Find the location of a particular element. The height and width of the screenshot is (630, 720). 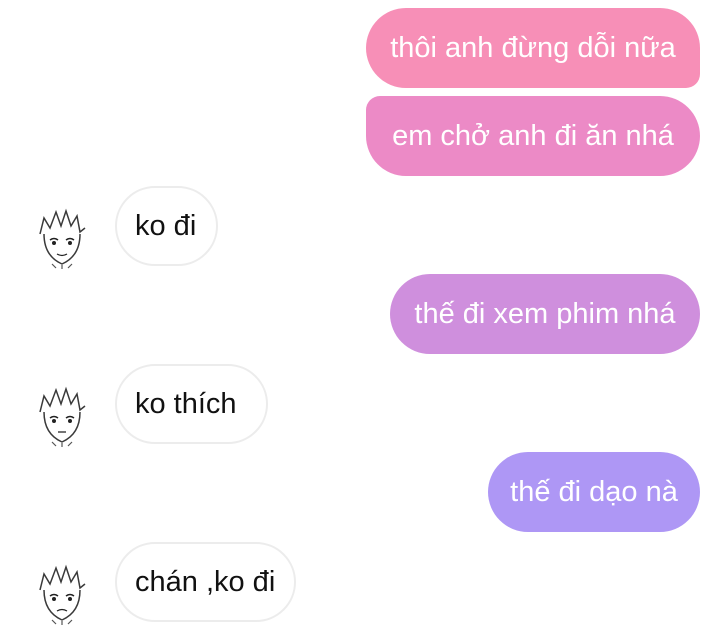

outgoing-message: thế đi dạo nà is located at coordinates (594, 492).